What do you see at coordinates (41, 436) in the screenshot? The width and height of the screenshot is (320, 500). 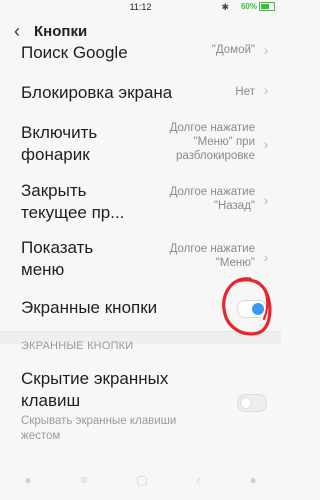 I see `setting-desc-line2: жестом` at bounding box center [41, 436].